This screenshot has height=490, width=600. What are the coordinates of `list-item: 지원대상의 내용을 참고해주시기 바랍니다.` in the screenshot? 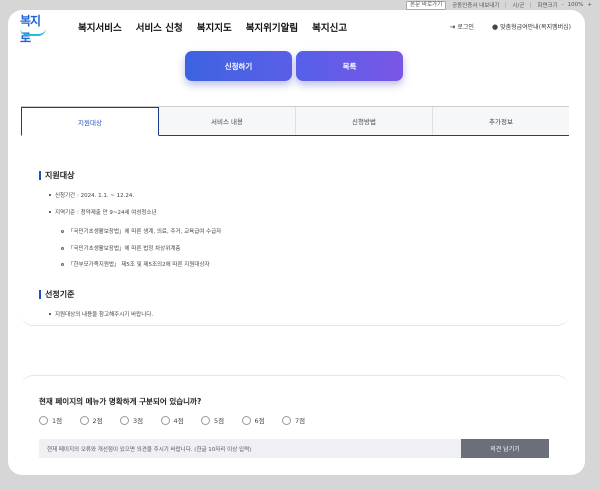 It's located at (101, 314).